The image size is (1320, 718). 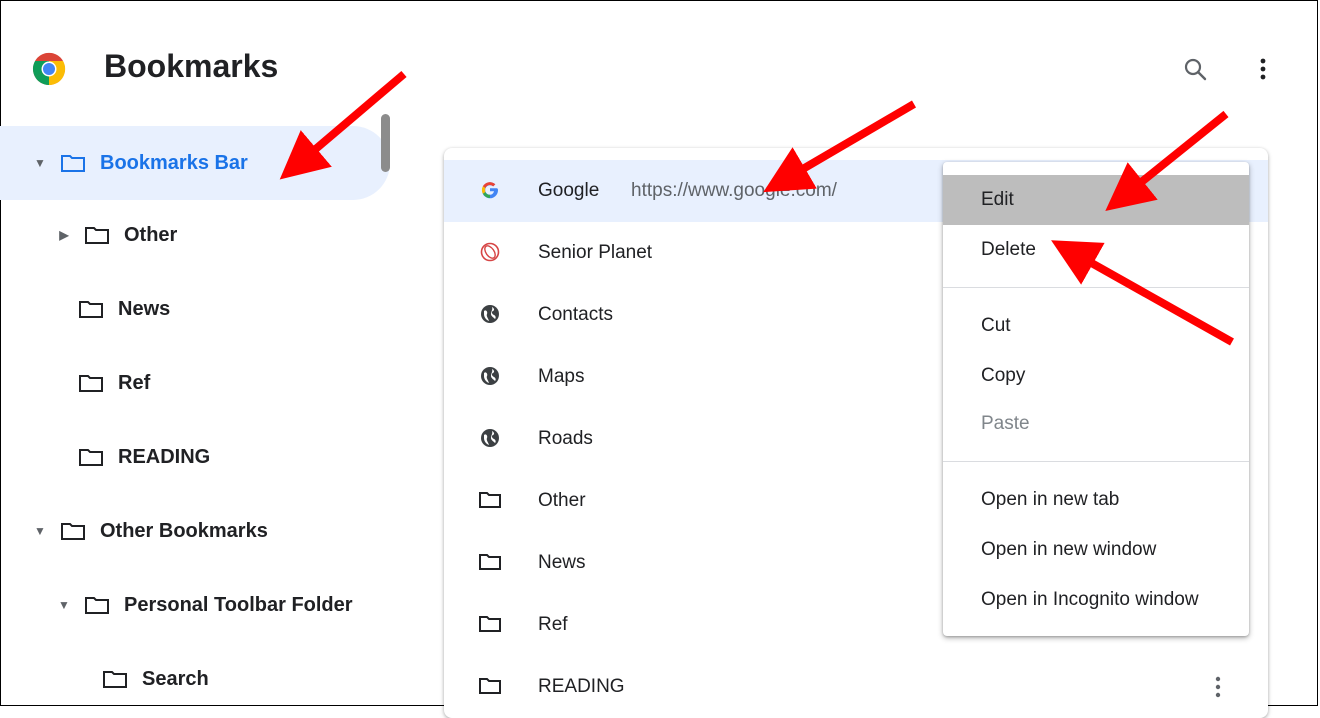 What do you see at coordinates (1096, 500) in the screenshot?
I see `menu-item-open-new-tab: Open in new tab` at bounding box center [1096, 500].